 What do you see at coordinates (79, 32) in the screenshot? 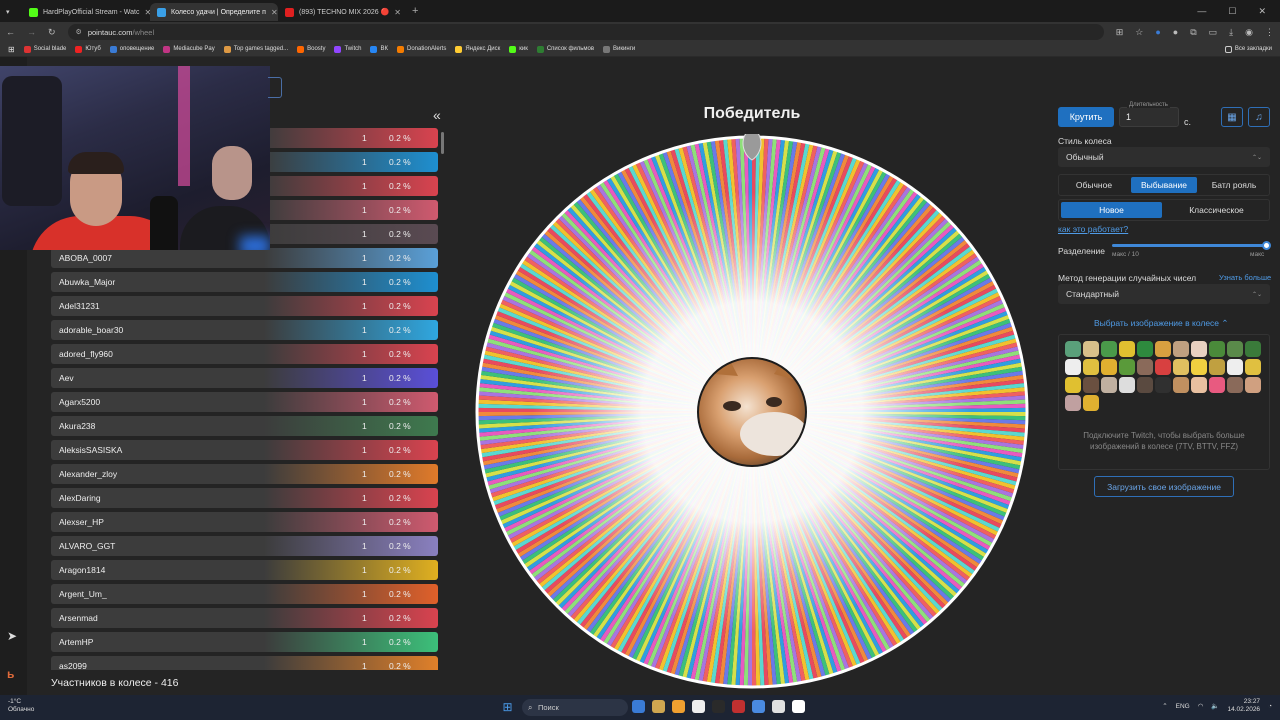
I see `site-info-icon: ⚙` at bounding box center [79, 32].